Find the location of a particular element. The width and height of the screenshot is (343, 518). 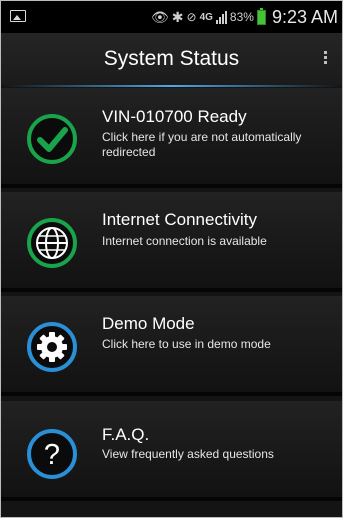

network-type-label: 4G is located at coordinates (206, 17).